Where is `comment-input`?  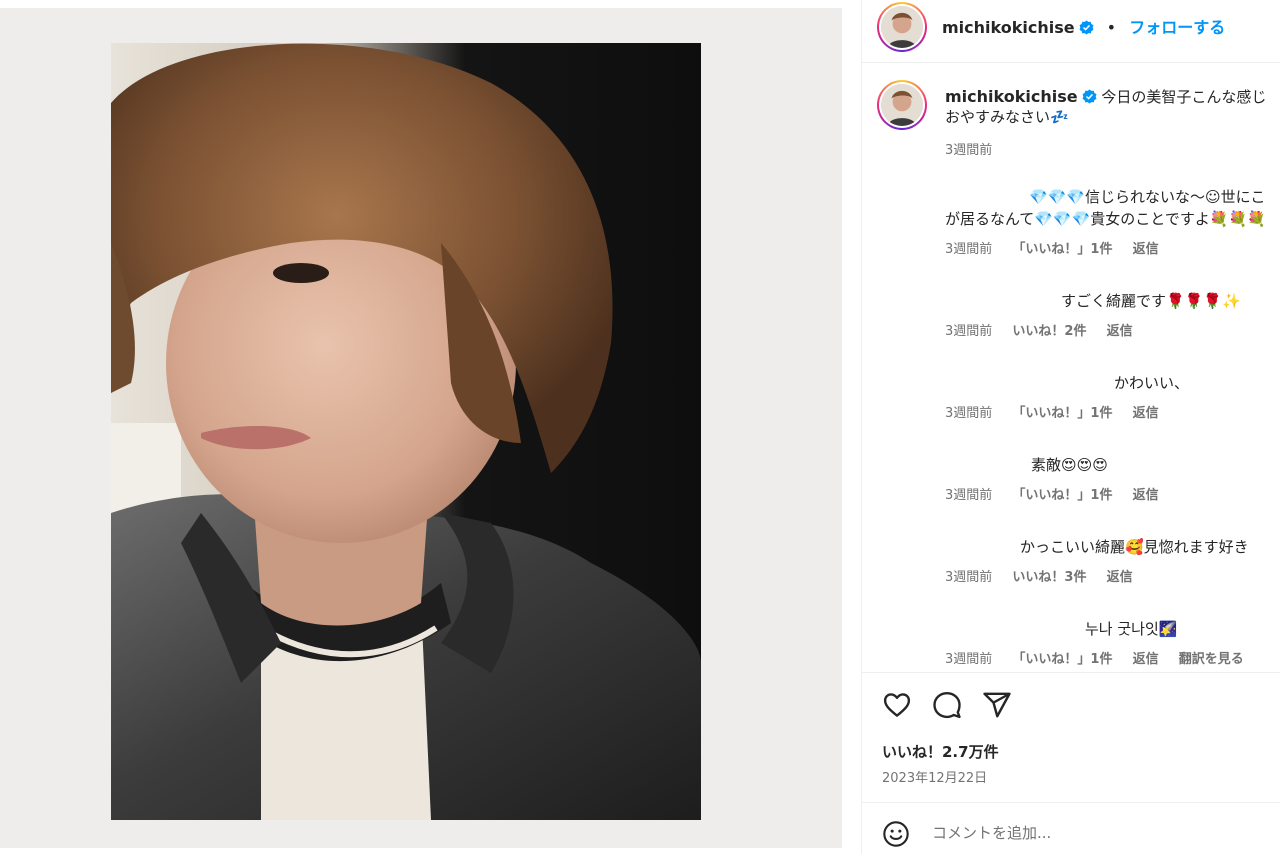 comment-input is located at coordinates (1097, 833).